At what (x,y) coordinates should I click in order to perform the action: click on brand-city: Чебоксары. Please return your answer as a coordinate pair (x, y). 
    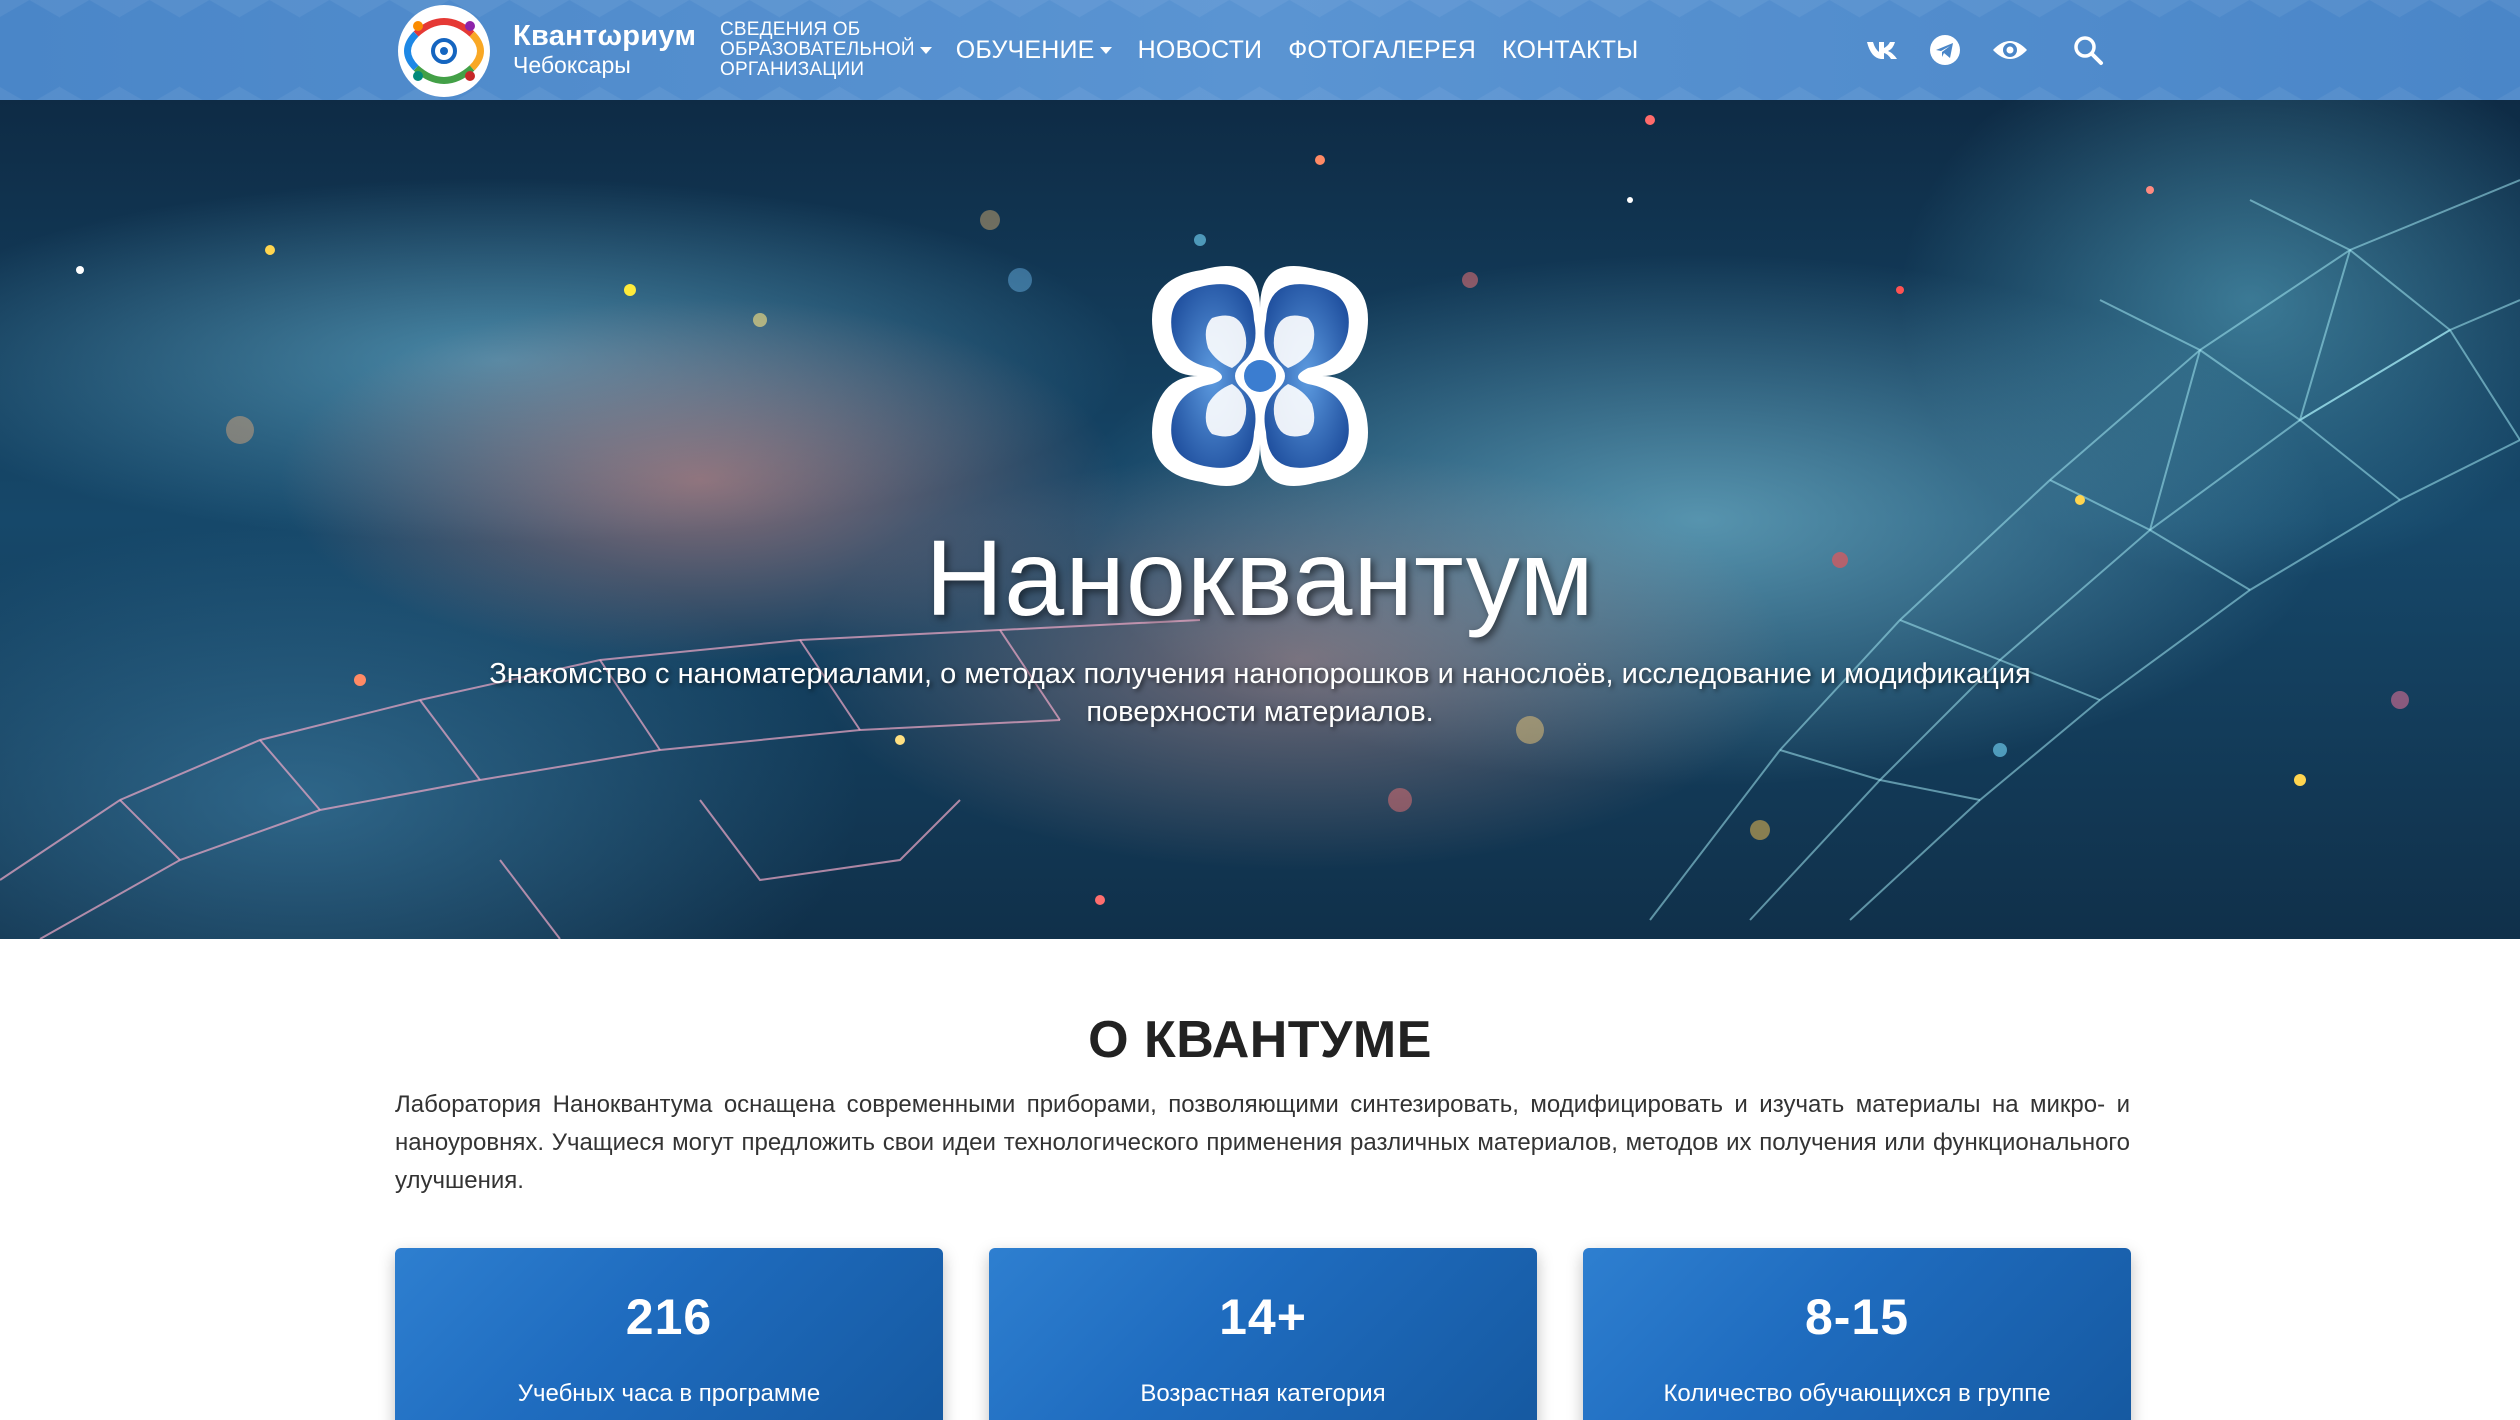
    Looking at the image, I should click on (572, 65).